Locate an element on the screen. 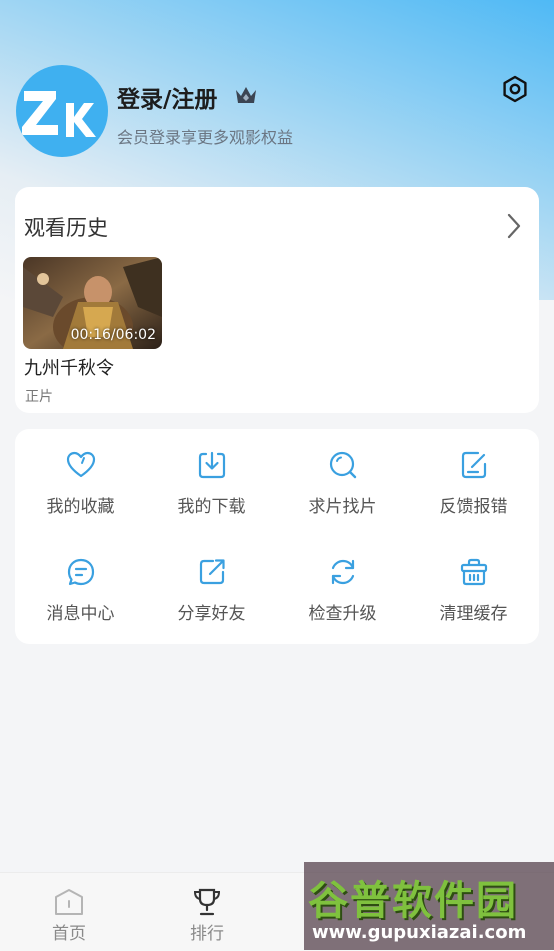 The height and width of the screenshot is (951, 554). menu-item-downloads: 我的下载 is located at coordinates (211, 479).